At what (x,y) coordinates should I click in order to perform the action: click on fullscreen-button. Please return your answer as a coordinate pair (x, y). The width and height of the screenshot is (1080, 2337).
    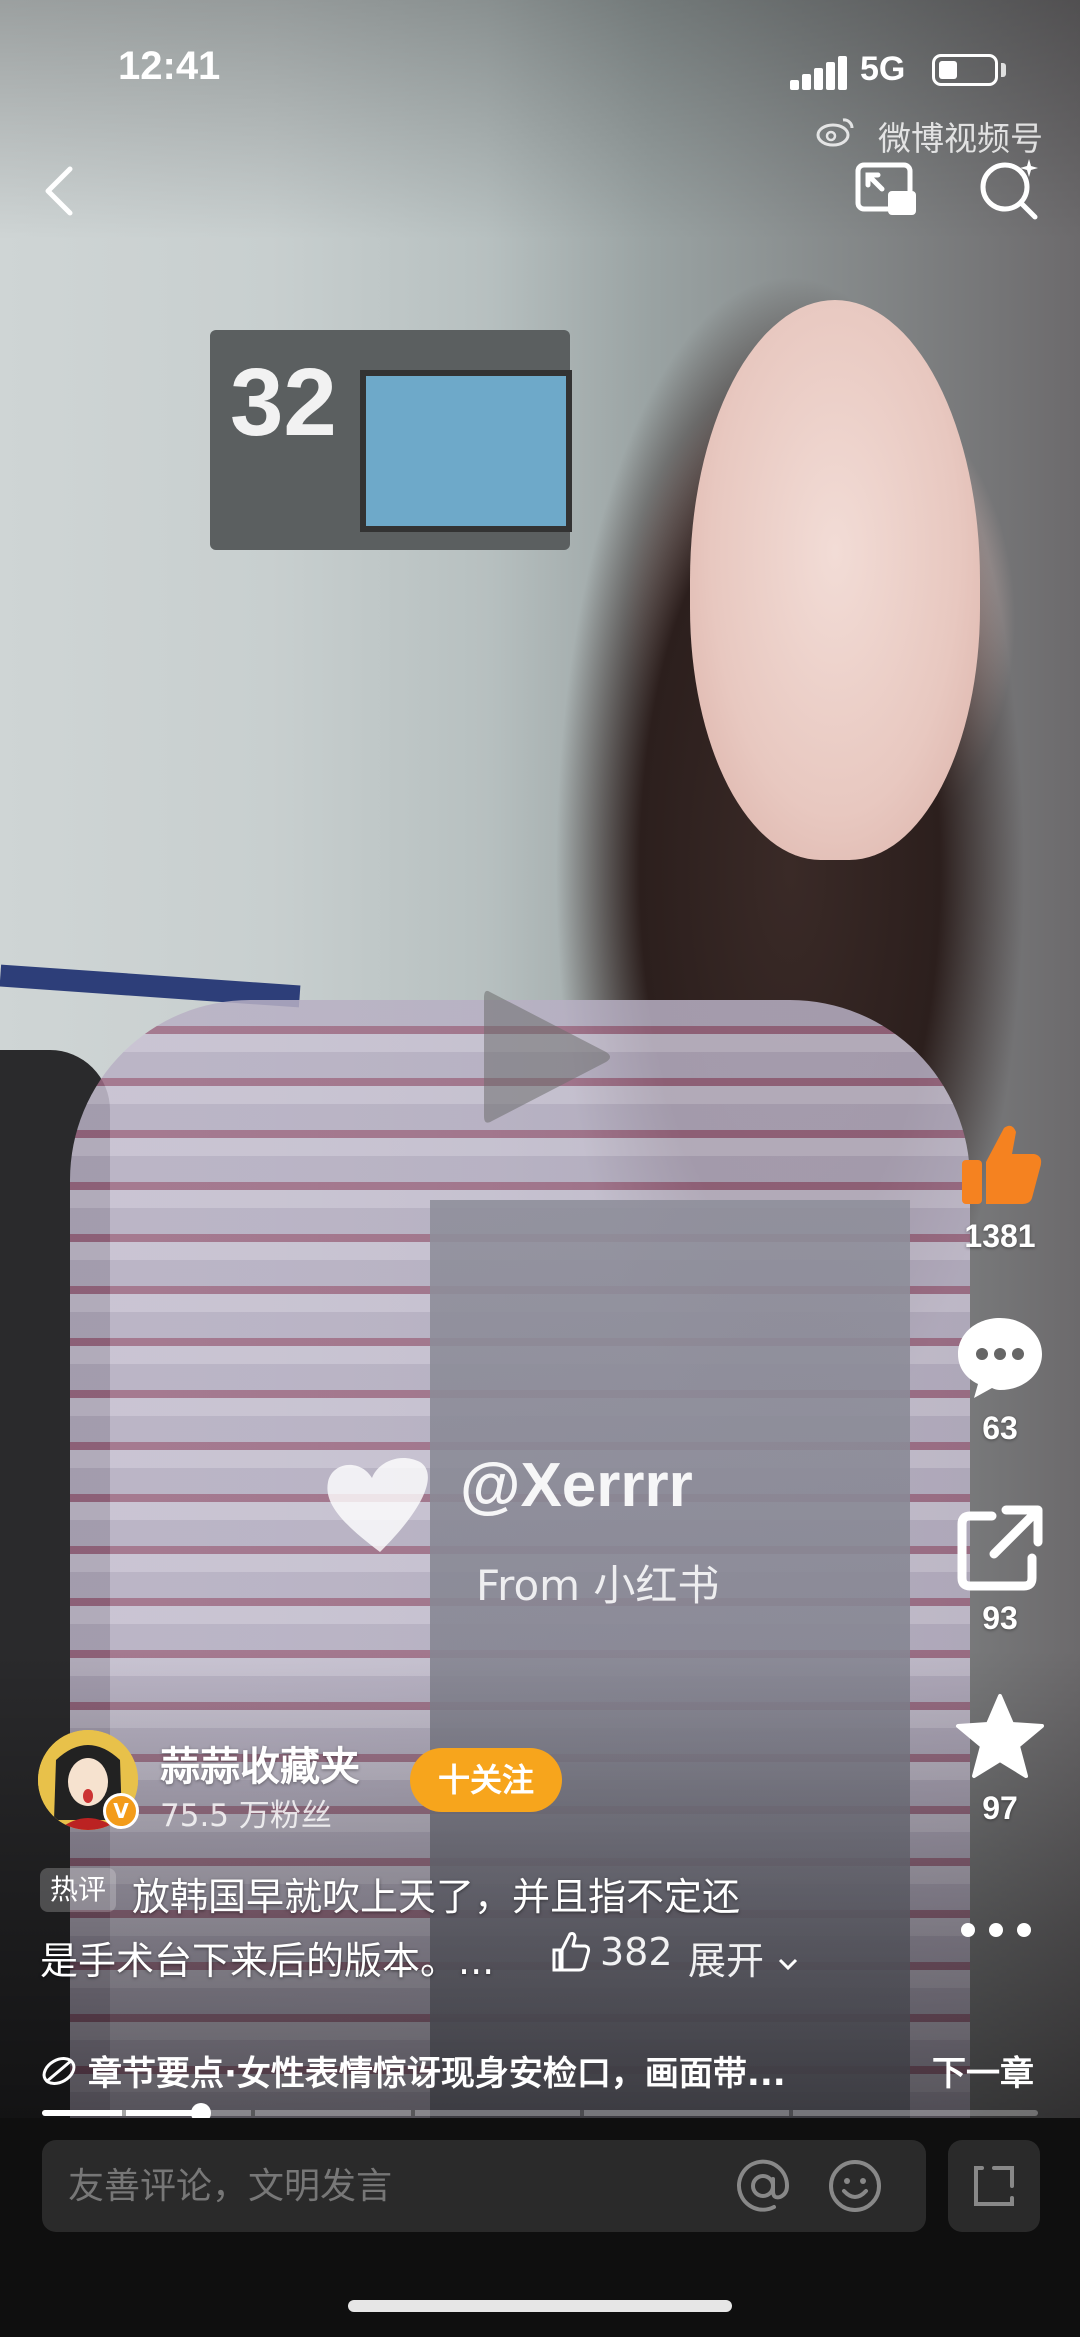
    Looking at the image, I should click on (994, 2186).